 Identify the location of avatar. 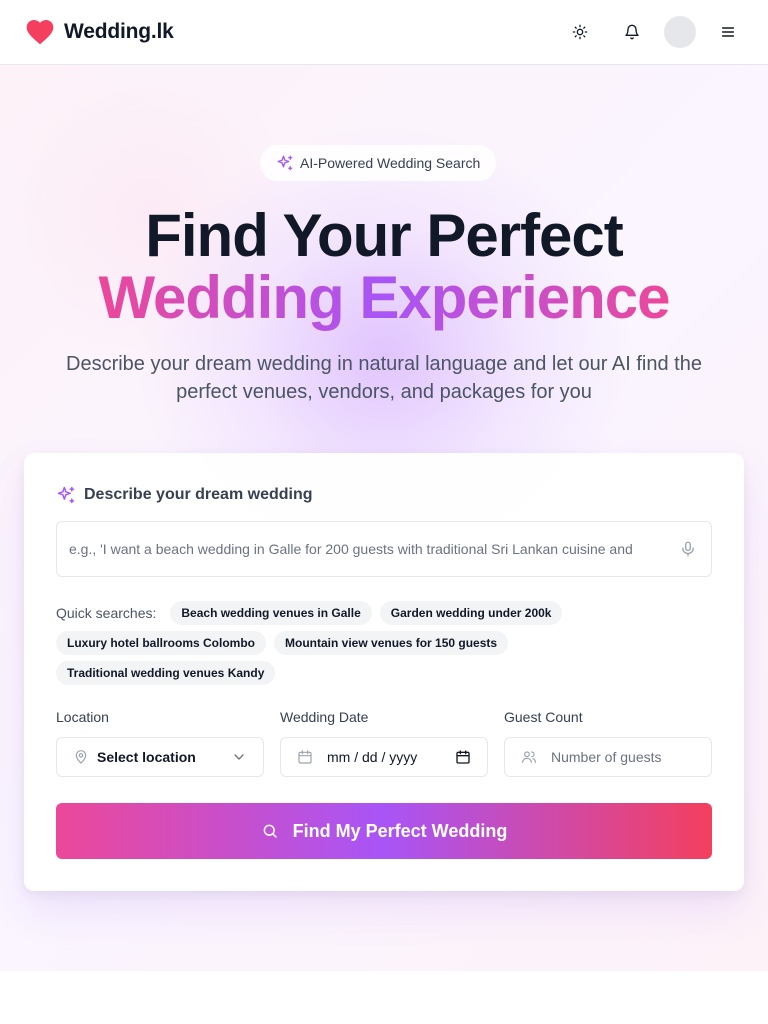
(680, 32).